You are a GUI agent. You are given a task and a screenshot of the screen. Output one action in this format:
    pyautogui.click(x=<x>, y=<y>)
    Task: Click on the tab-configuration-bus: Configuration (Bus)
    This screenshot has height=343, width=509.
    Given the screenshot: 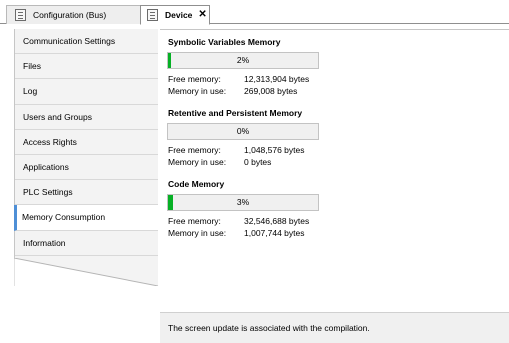 What is the action you would take?
    pyautogui.click(x=74, y=14)
    